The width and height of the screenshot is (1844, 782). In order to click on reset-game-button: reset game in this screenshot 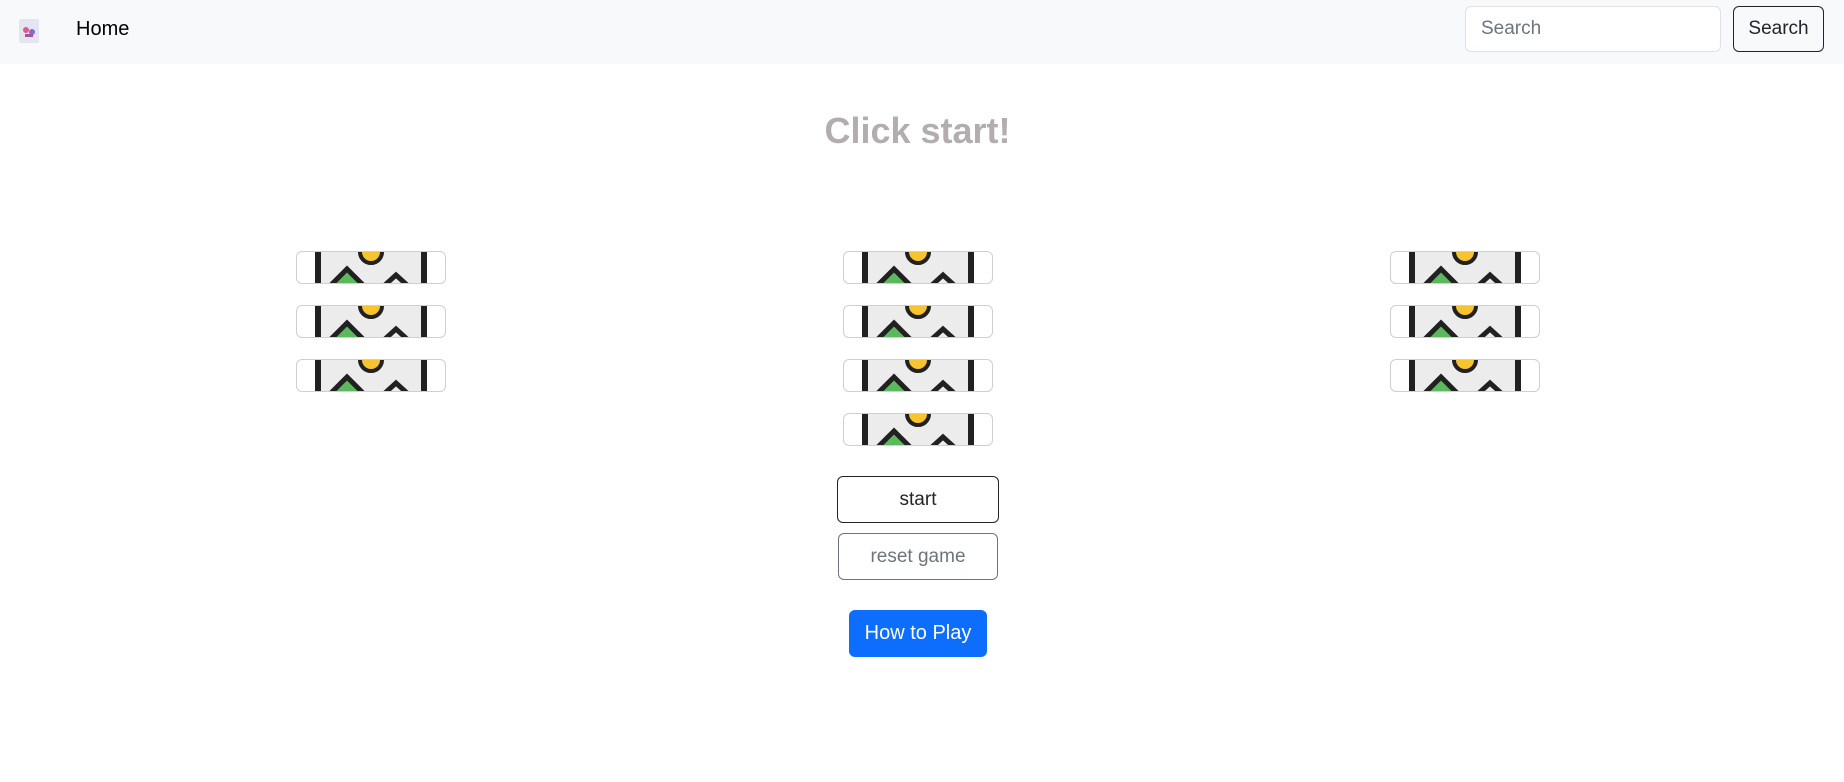, I will do `click(918, 556)`.